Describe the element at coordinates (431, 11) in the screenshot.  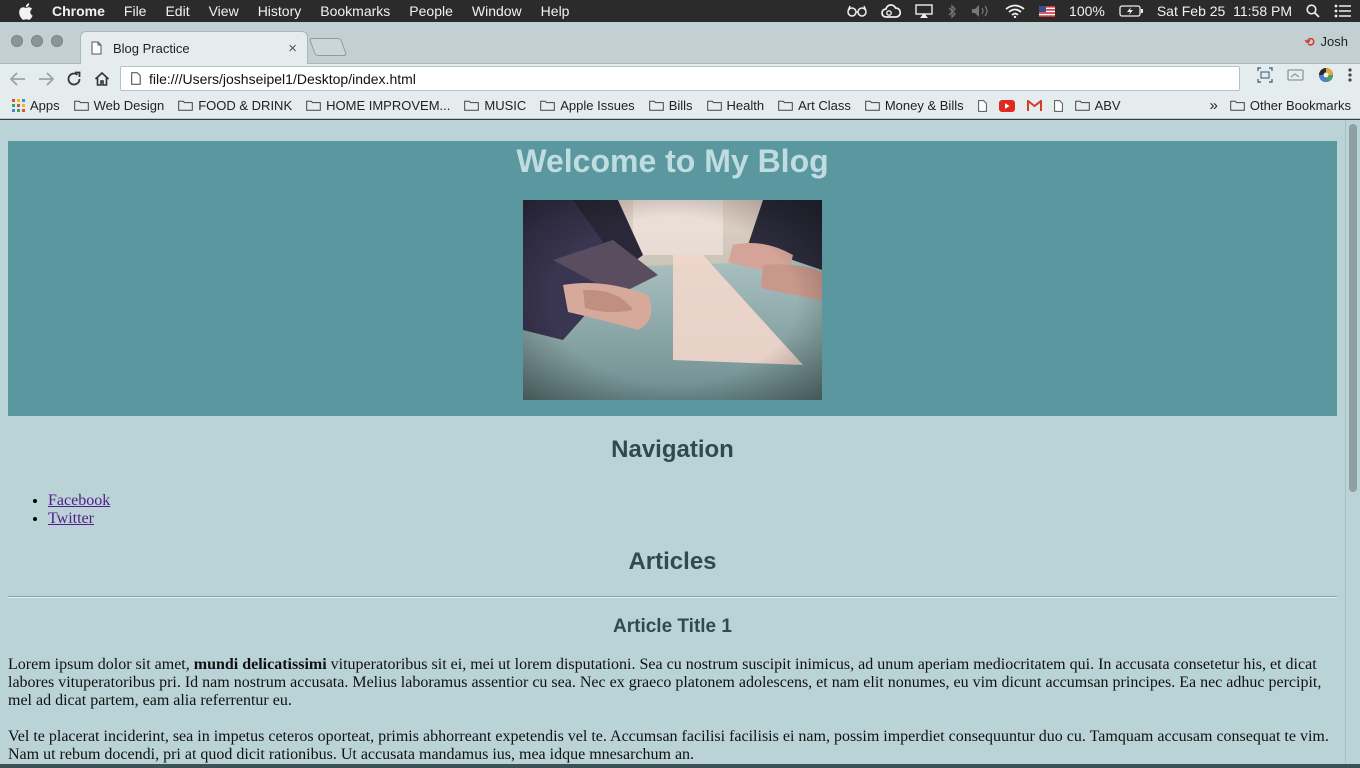
I see `menu-people: People` at that location.